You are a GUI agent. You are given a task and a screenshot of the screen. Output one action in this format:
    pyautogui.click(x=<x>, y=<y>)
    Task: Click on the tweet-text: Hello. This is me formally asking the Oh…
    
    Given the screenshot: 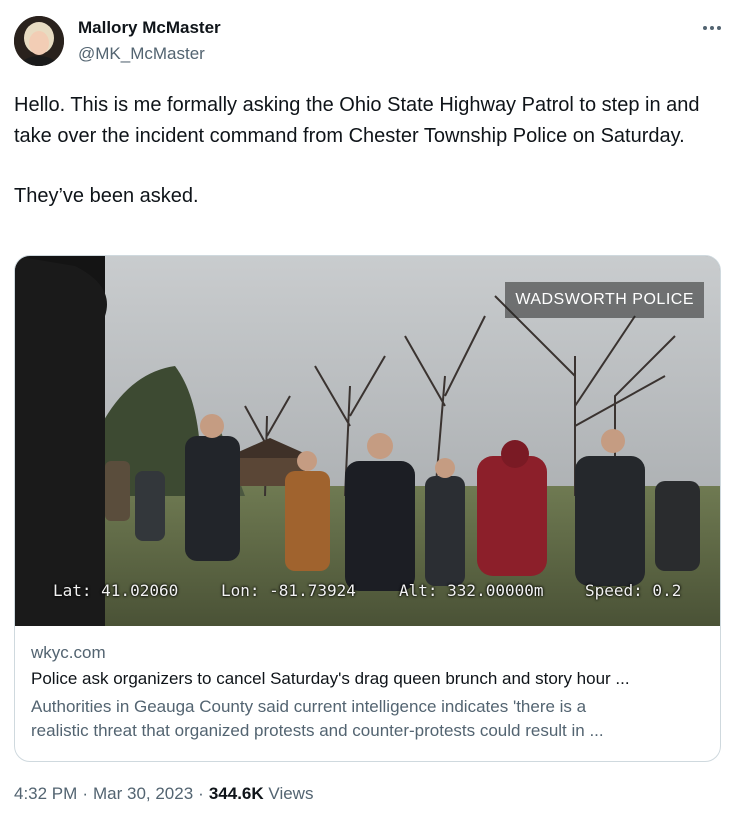 What is the action you would take?
    pyautogui.click(x=369, y=151)
    